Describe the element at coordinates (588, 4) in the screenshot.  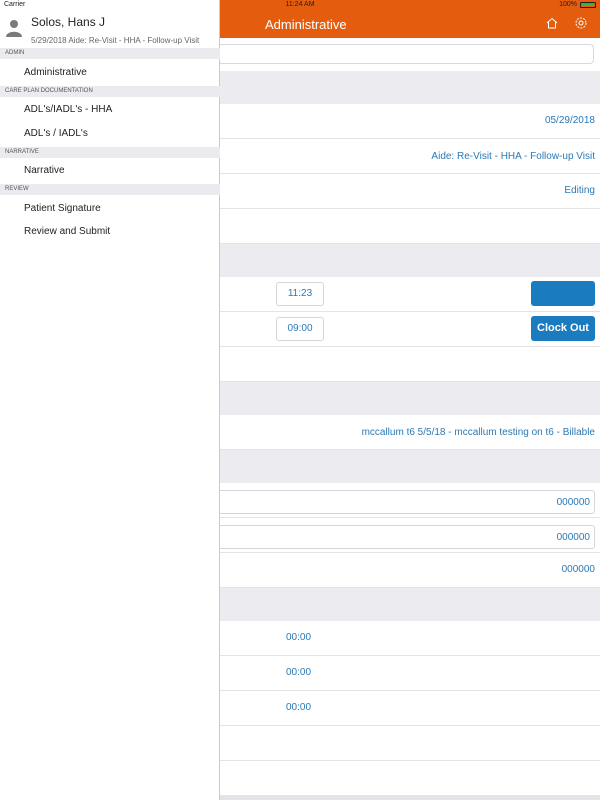
I see `battery-icon` at that location.